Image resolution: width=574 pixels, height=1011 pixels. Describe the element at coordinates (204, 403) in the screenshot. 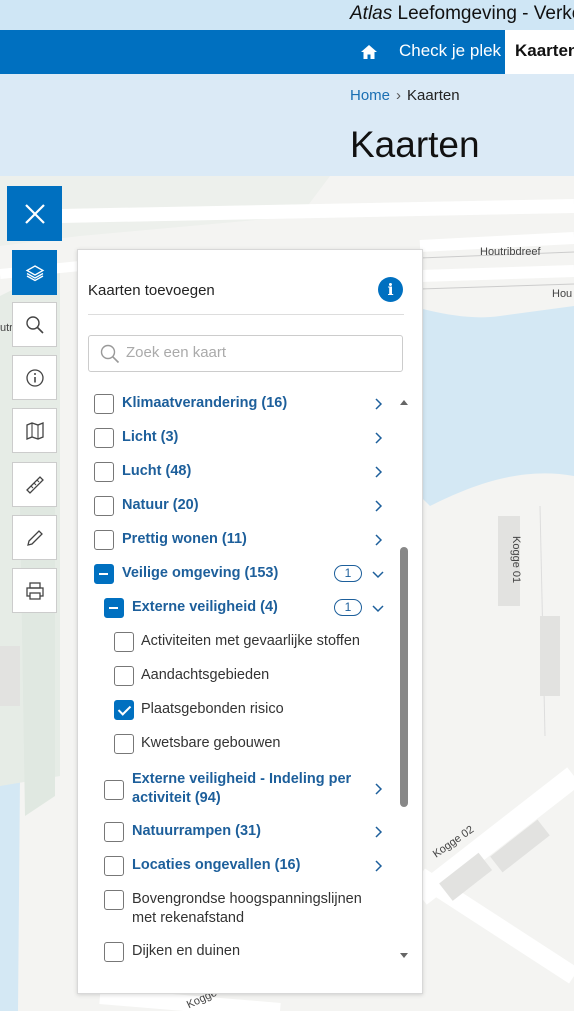

I see `layer-label: Klimaatverandering (16)` at that location.